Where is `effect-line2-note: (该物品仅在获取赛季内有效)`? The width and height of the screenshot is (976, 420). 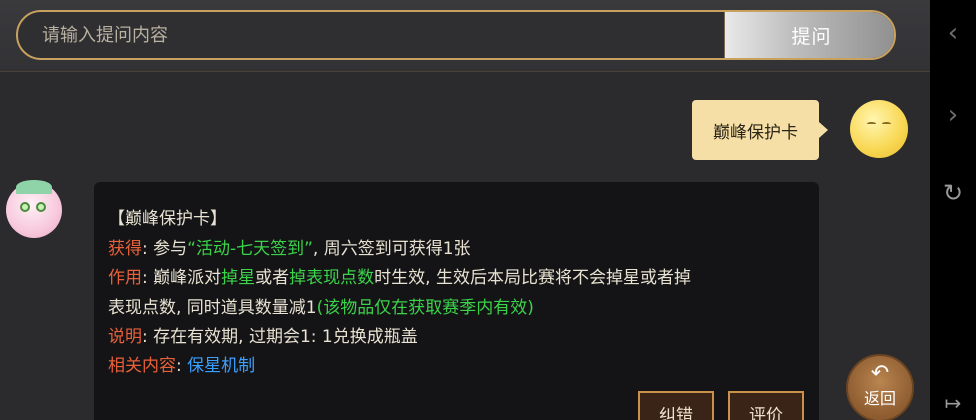
effect-line2-note: (该物品仅在获取赛季内有效) is located at coordinates (425, 308).